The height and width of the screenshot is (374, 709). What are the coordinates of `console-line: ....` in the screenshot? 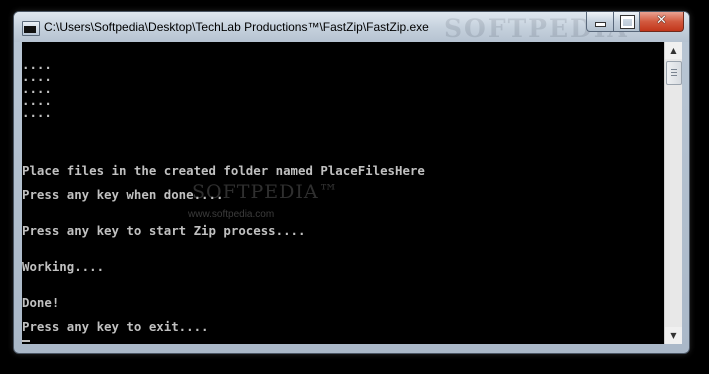 It's located at (37, 112).